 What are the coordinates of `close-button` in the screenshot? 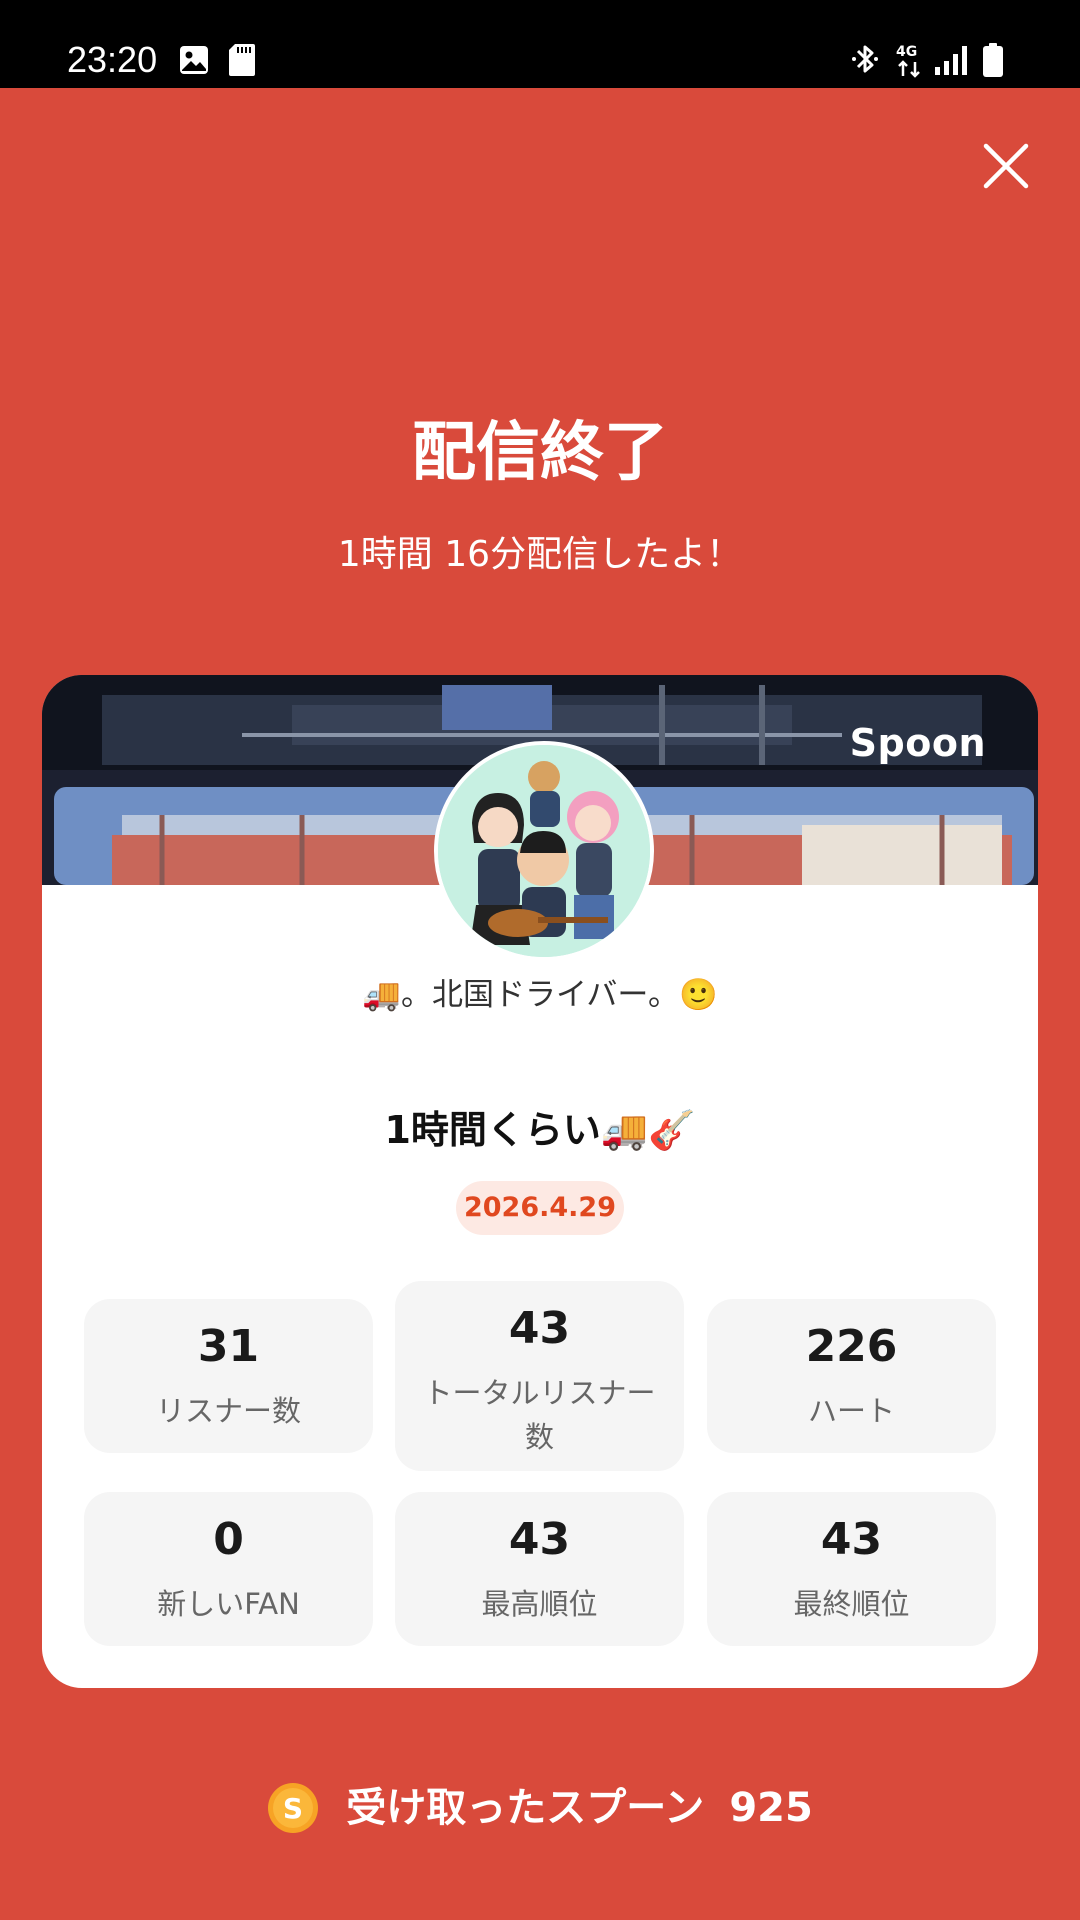 It's located at (1006, 166).